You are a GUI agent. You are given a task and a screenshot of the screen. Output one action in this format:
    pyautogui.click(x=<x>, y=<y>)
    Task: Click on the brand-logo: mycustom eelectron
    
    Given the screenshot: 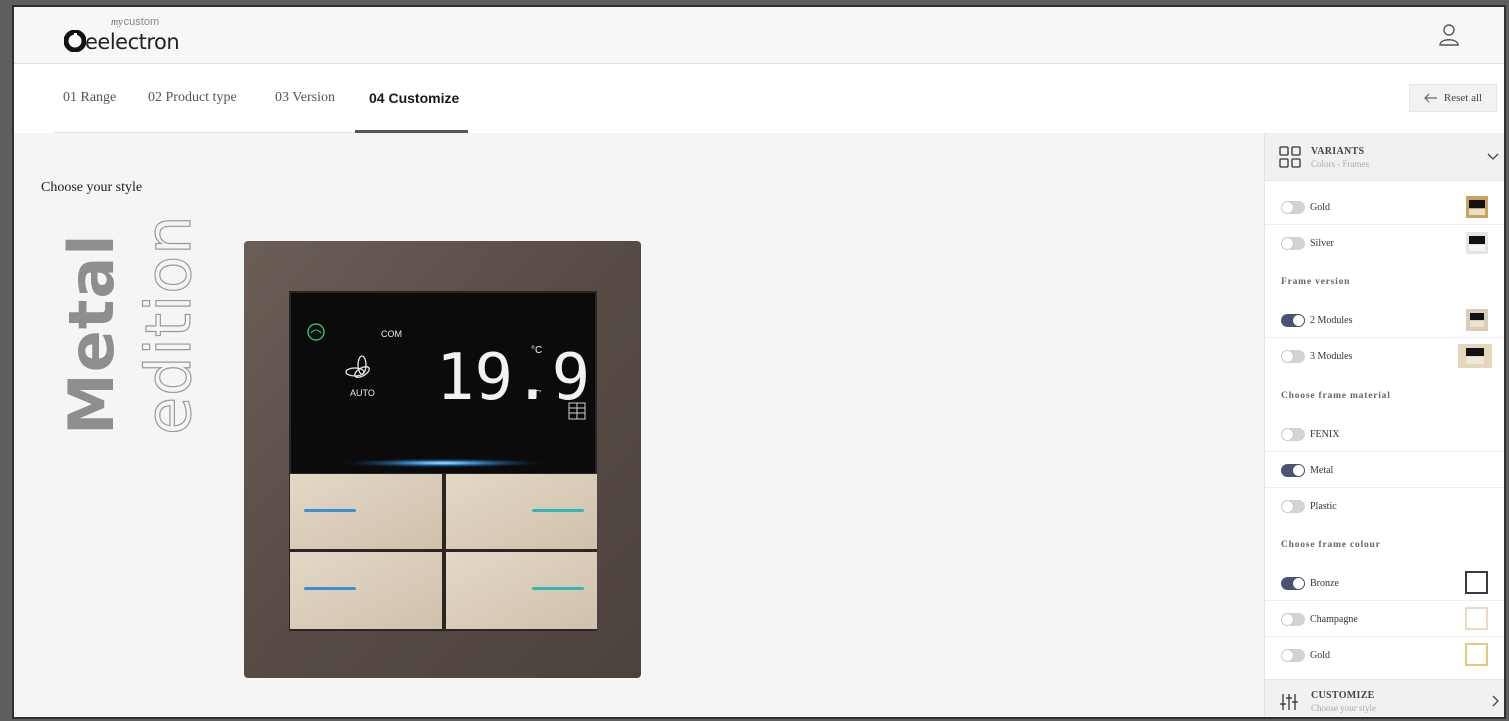 What is the action you would take?
    pyautogui.click(x=134, y=36)
    